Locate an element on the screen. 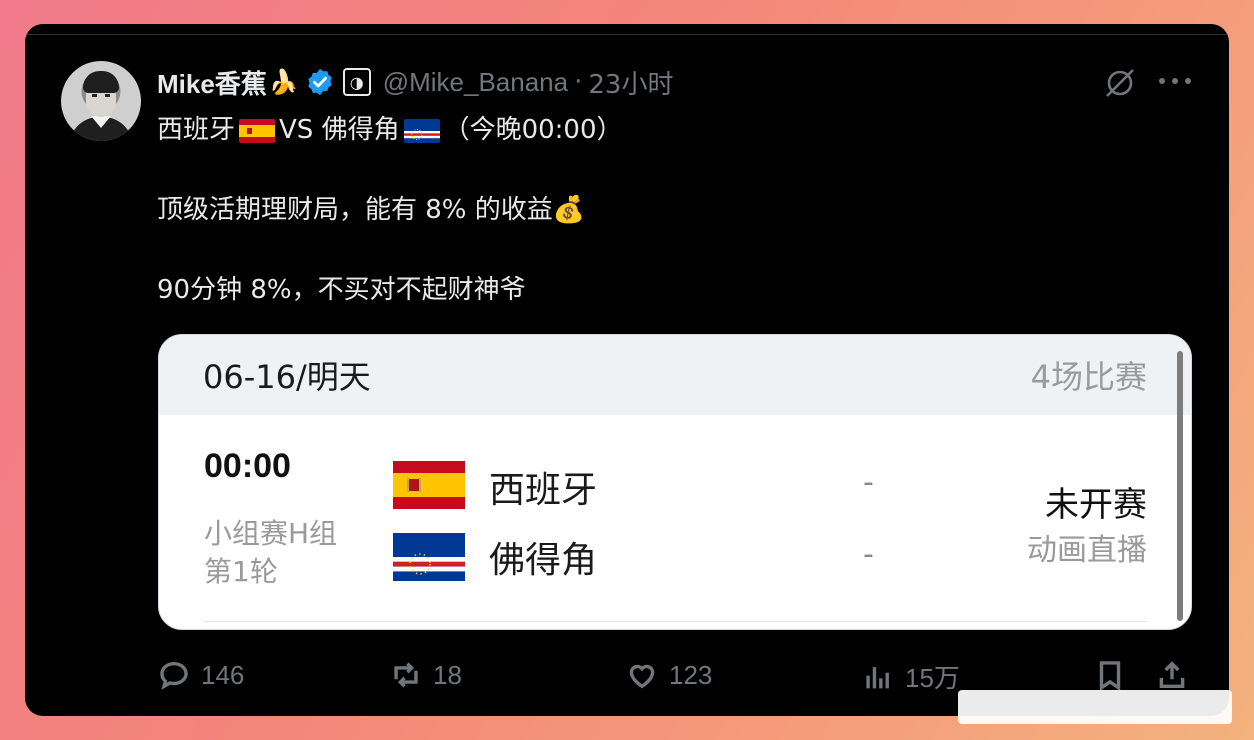  match-status: 未开赛 is located at coordinates (1096, 505).